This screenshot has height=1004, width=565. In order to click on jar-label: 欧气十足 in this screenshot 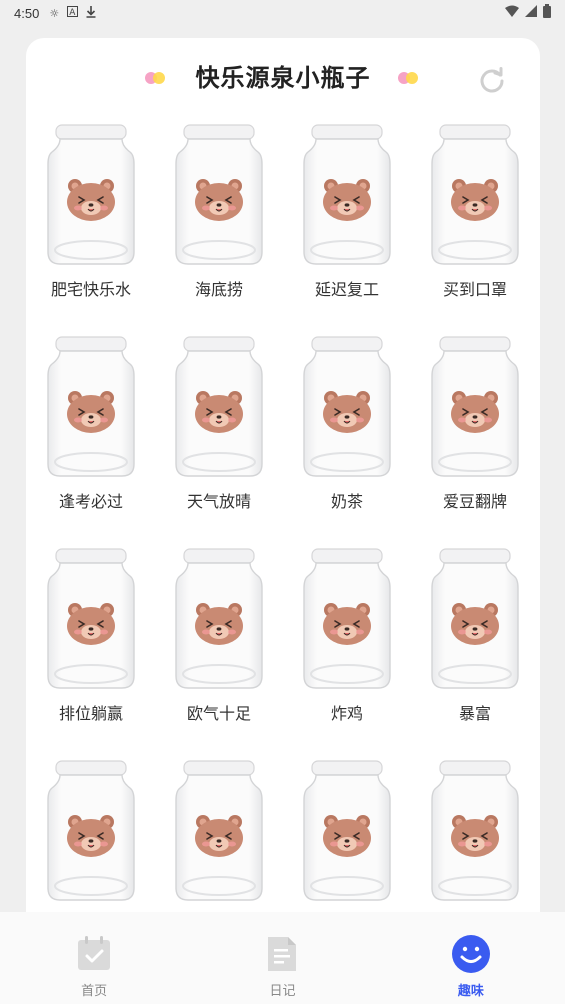, I will do `click(218, 713)`.